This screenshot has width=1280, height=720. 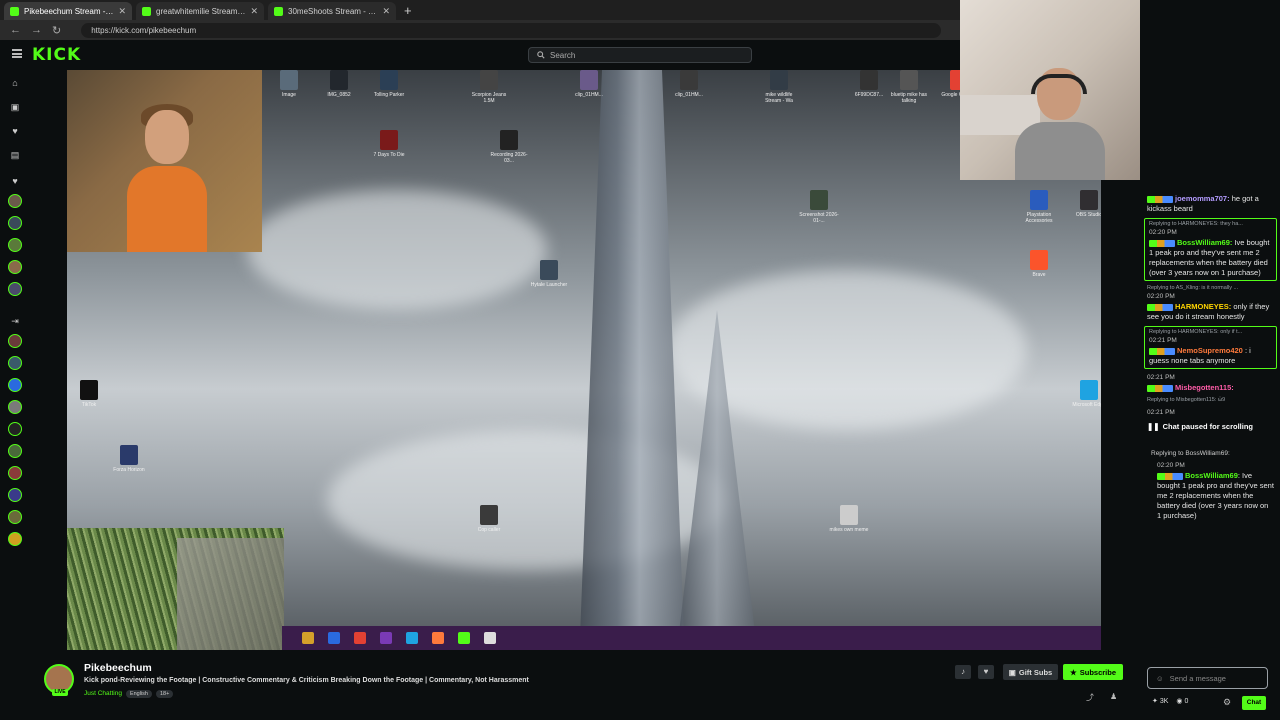 What do you see at coordinates (36, 30) in the screenshot?
I see `forward-arrow-icon: →` at bounding box center [36, 30].